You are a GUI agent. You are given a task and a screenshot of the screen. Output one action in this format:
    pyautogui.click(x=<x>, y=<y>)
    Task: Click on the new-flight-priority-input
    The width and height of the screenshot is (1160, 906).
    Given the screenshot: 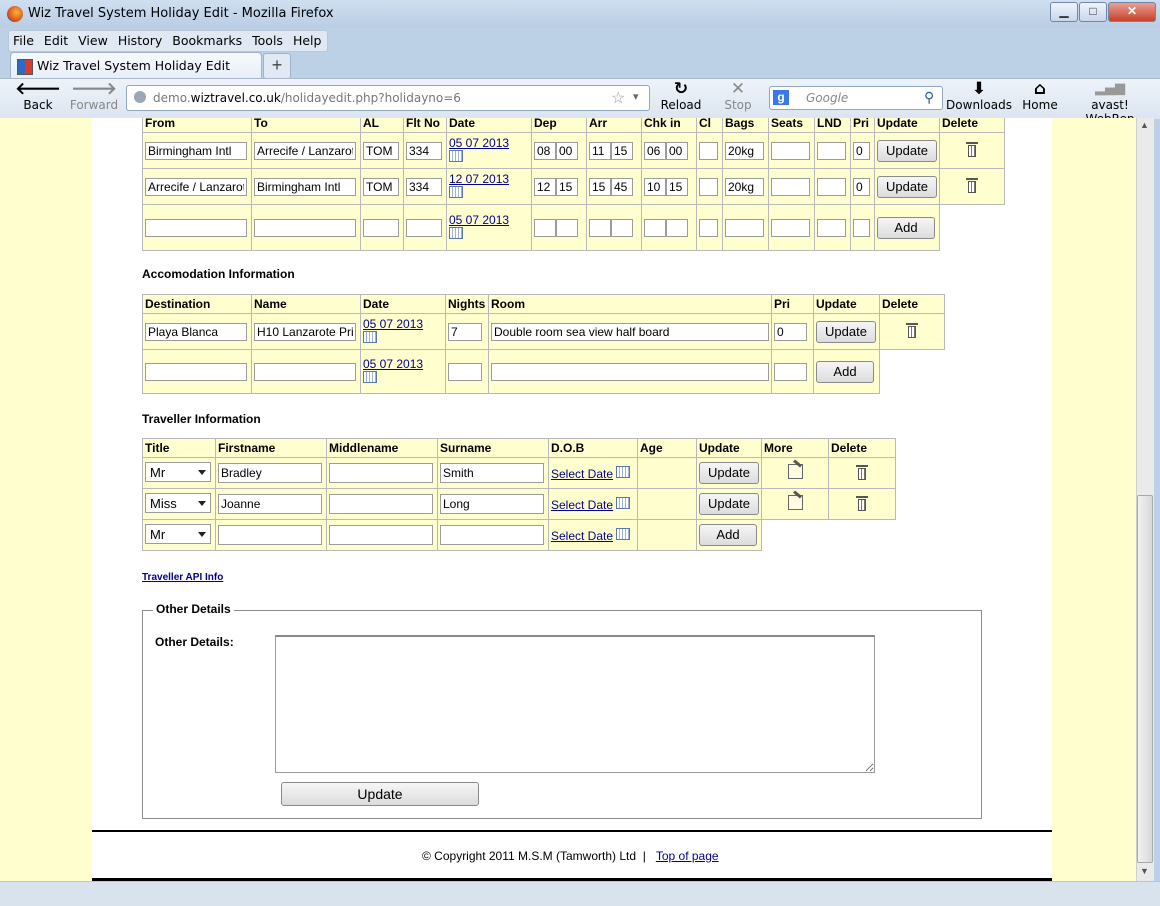 What is the action you would take?
    pyautogui.click(x=861, y=227)
    